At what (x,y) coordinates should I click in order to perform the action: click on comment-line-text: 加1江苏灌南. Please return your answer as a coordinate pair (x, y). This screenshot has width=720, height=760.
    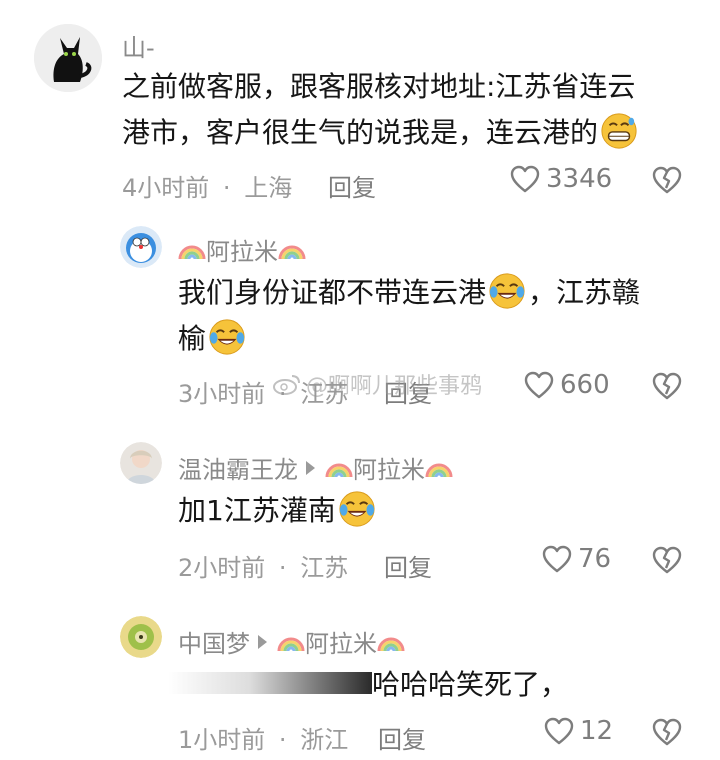
    Looking at the image, I should click on (257, 510).